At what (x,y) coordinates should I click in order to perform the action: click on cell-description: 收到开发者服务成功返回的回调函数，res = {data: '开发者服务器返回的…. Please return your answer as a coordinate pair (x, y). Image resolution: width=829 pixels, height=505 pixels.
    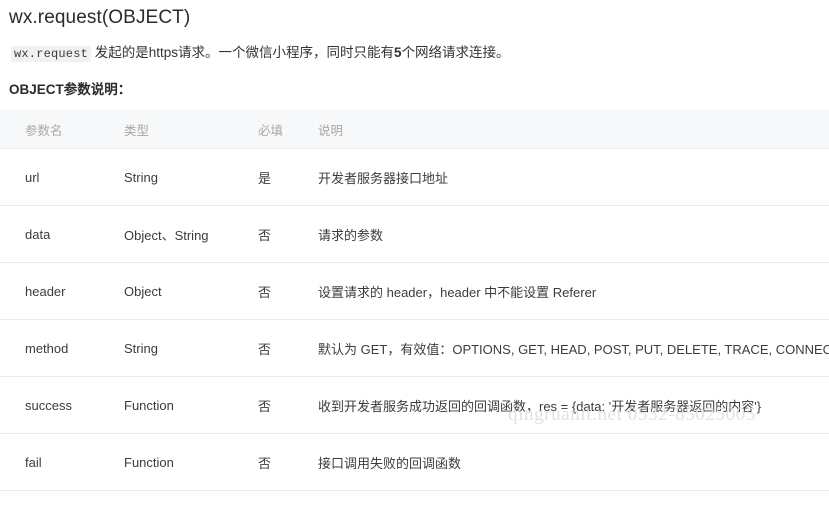
    Looking at the image, I should click on (573, 405).